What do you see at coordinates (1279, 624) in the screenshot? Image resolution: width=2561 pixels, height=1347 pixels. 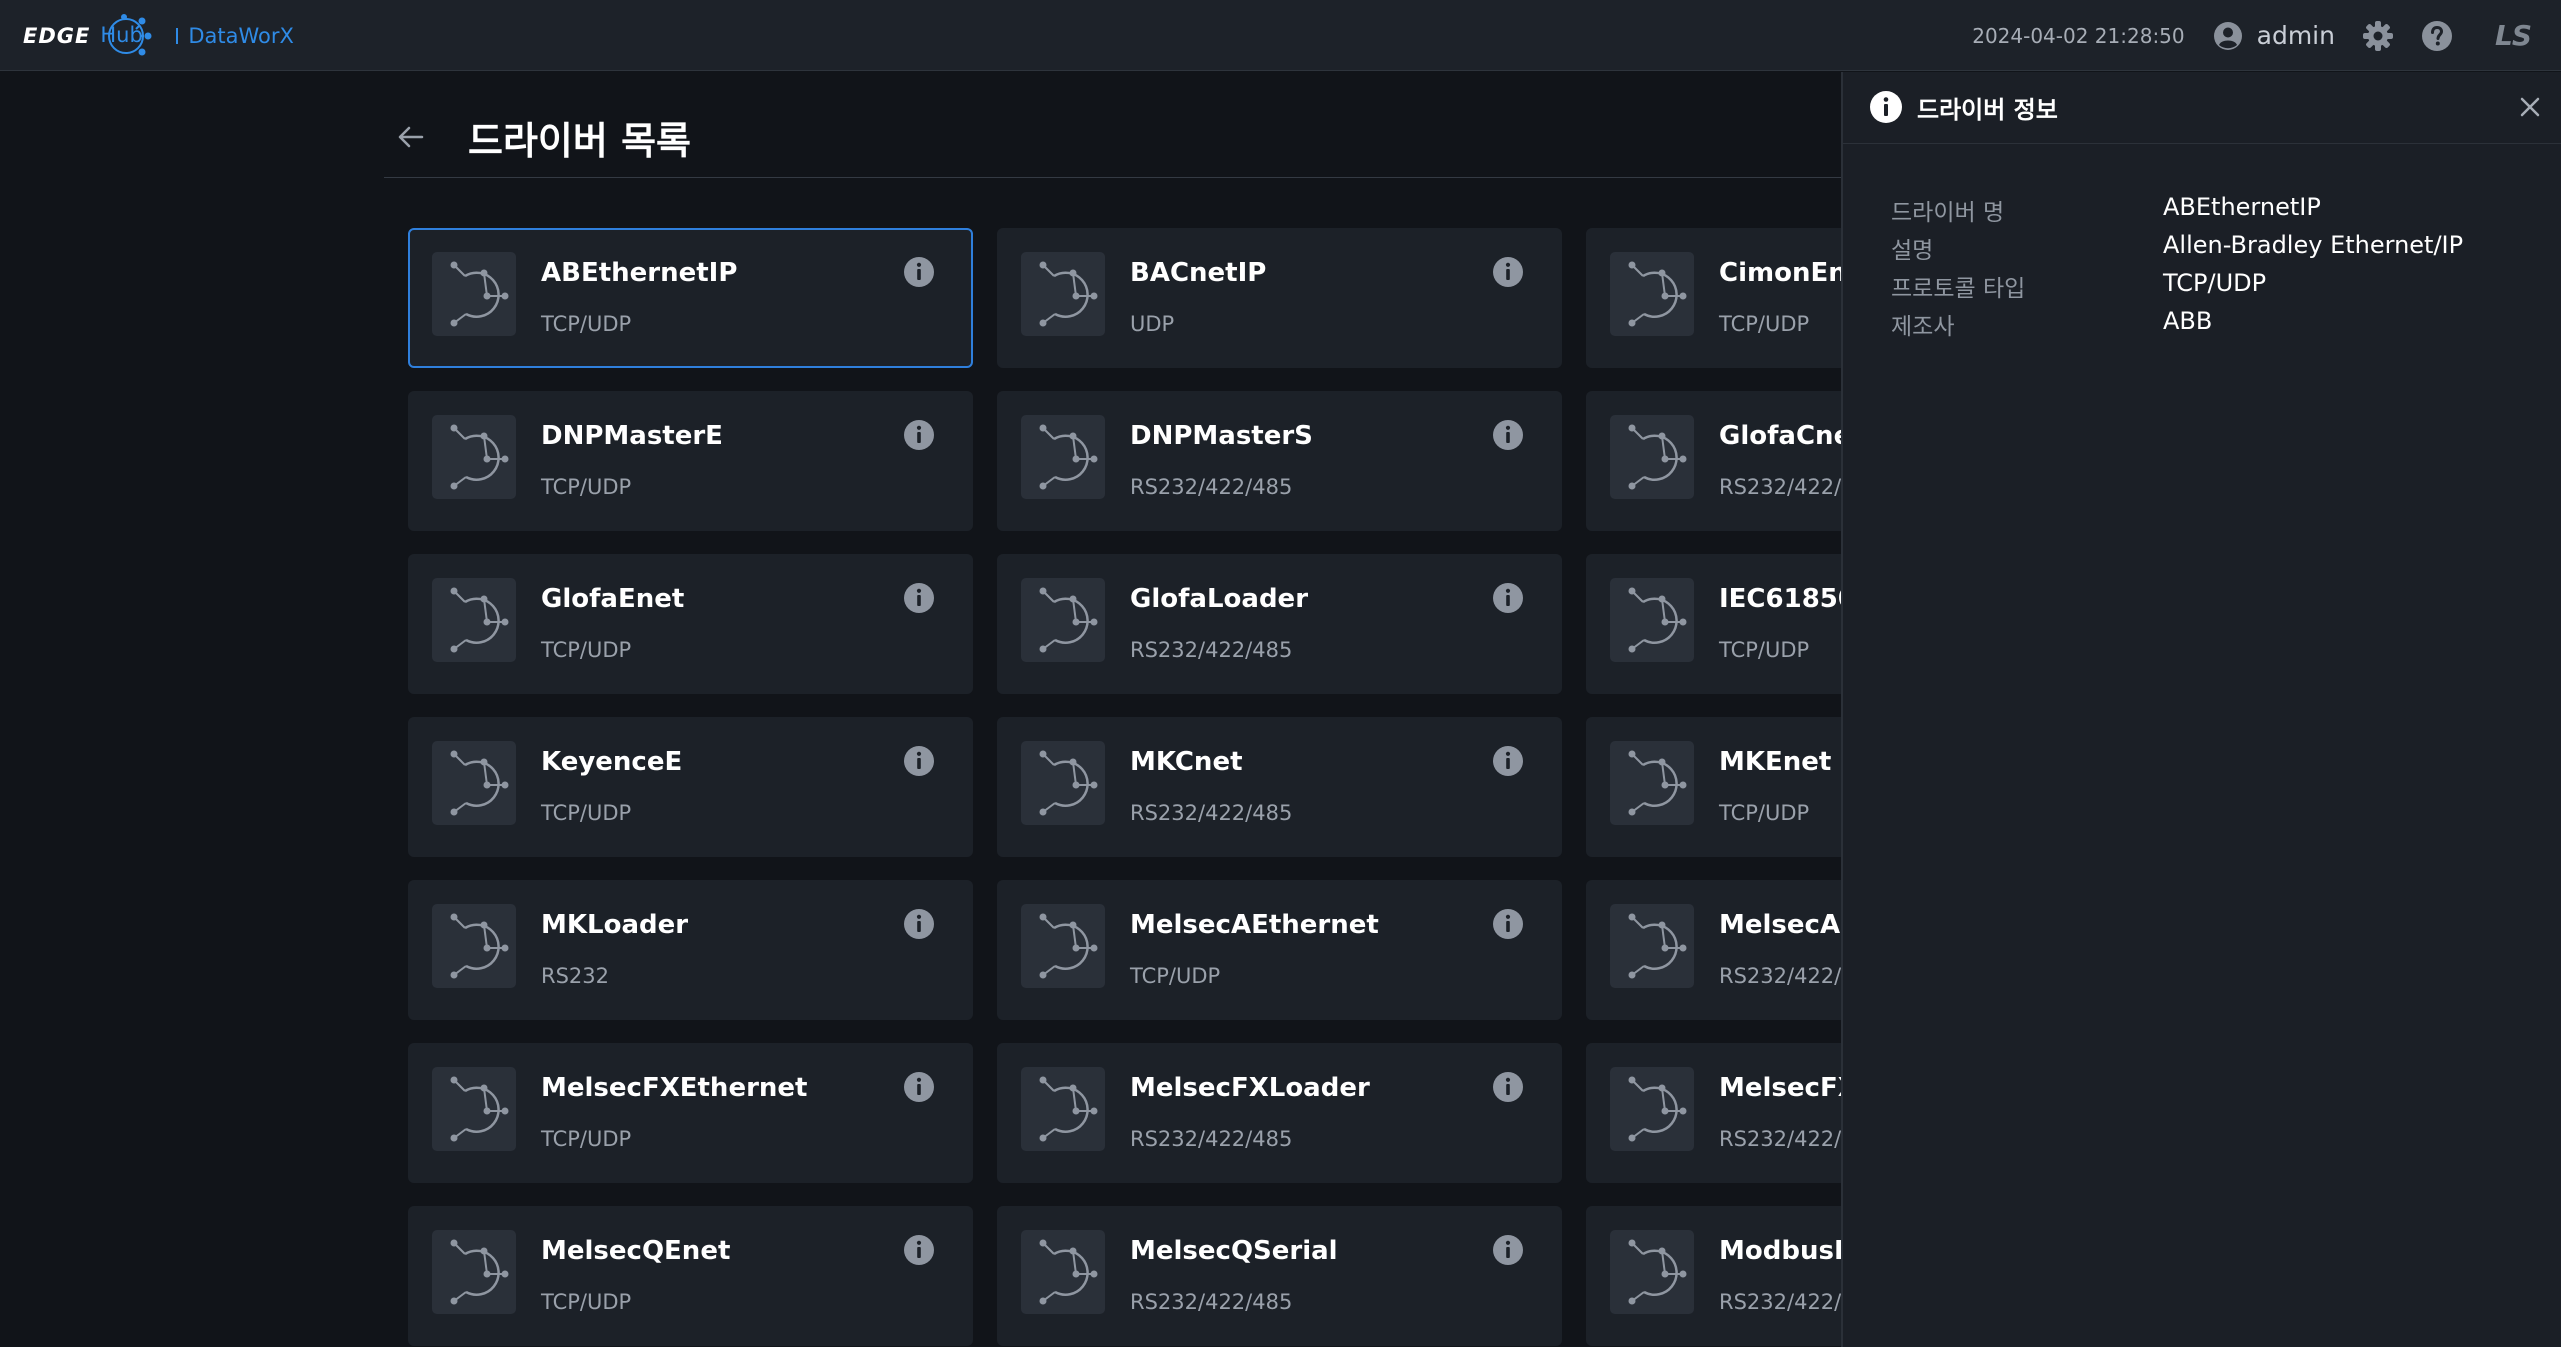 I see `driver-card: GlofaLoader RS232/422/485` at bounding box center [1279, 624].